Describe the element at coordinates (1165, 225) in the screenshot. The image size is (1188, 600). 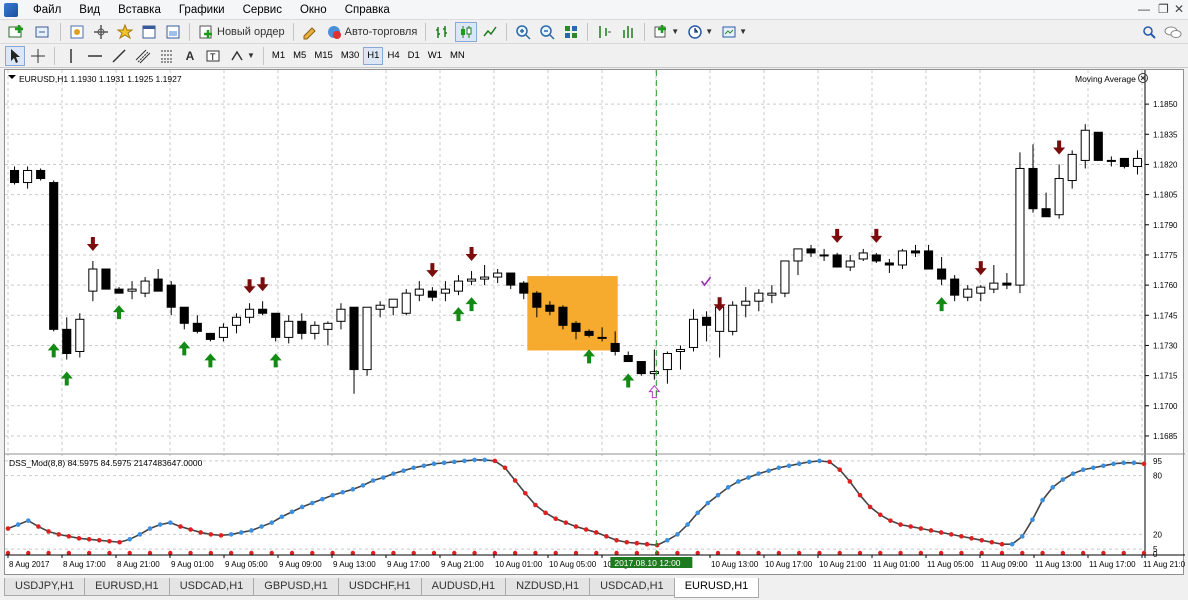
I see `price-tick-label: 1.1790` at that location.